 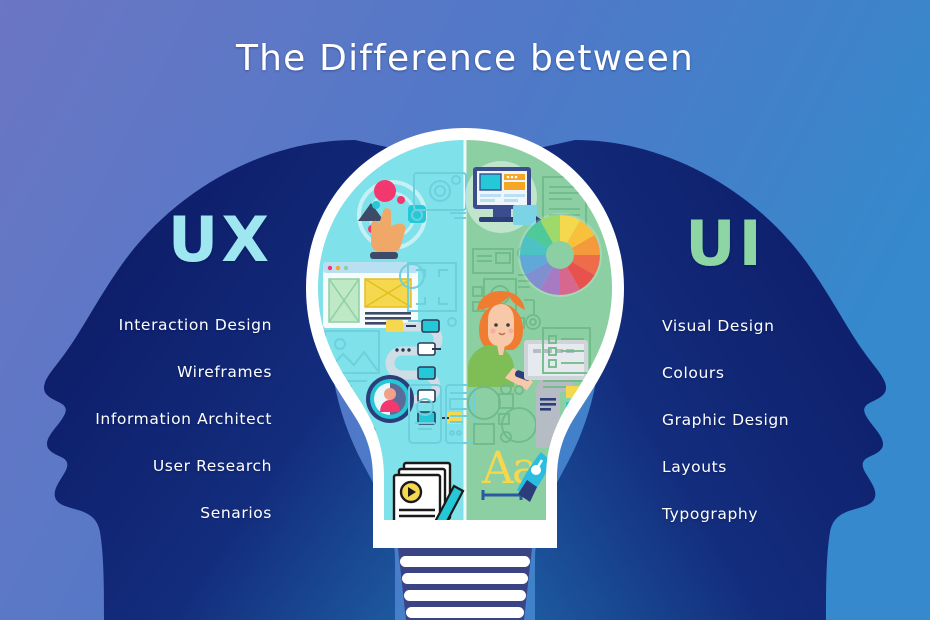 What do you see at coordinates (498, 468) in the screenshot?
I see `svg-text: A` at bounding box center [498, 468].